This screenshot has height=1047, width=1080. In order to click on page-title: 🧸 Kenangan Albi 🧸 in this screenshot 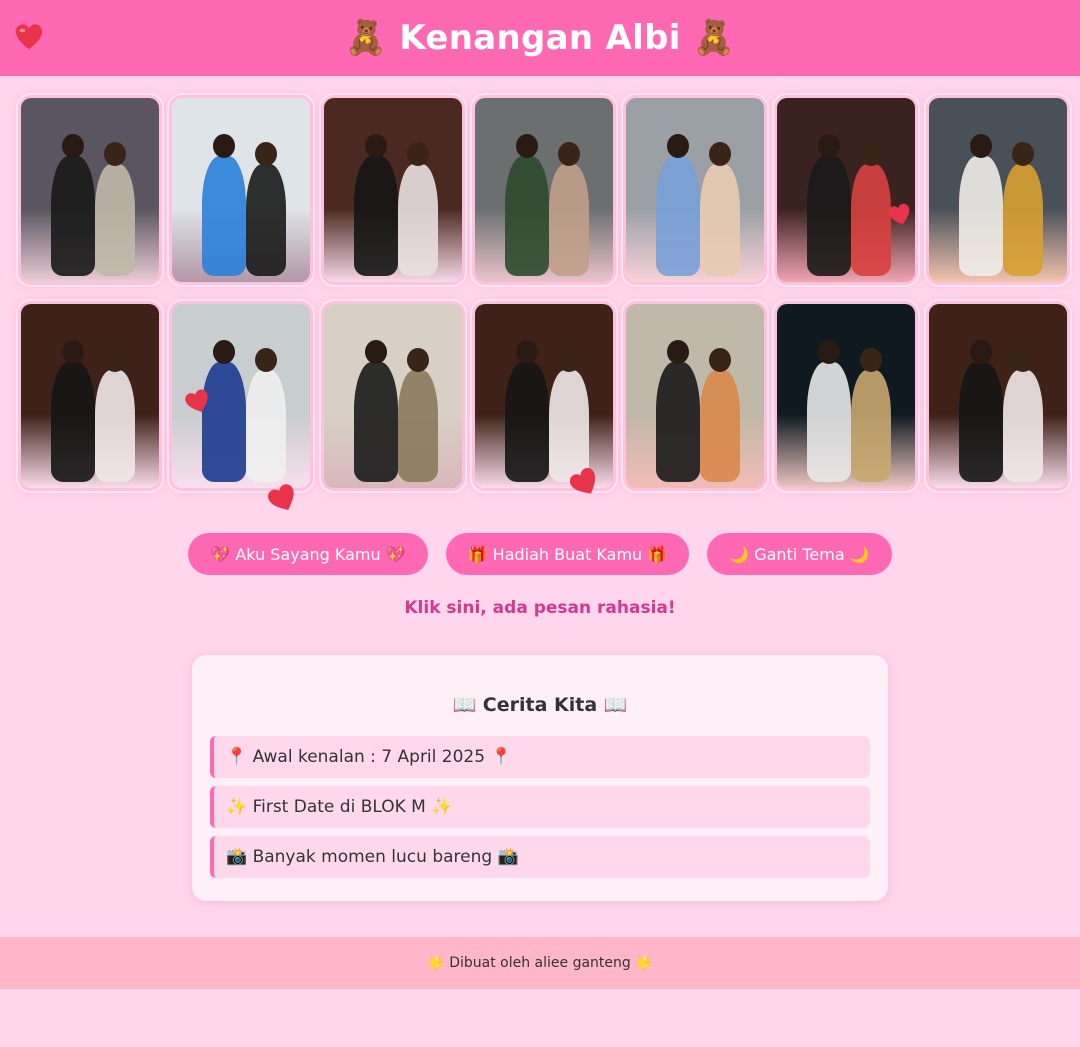, I will do `click(540, 38)`.